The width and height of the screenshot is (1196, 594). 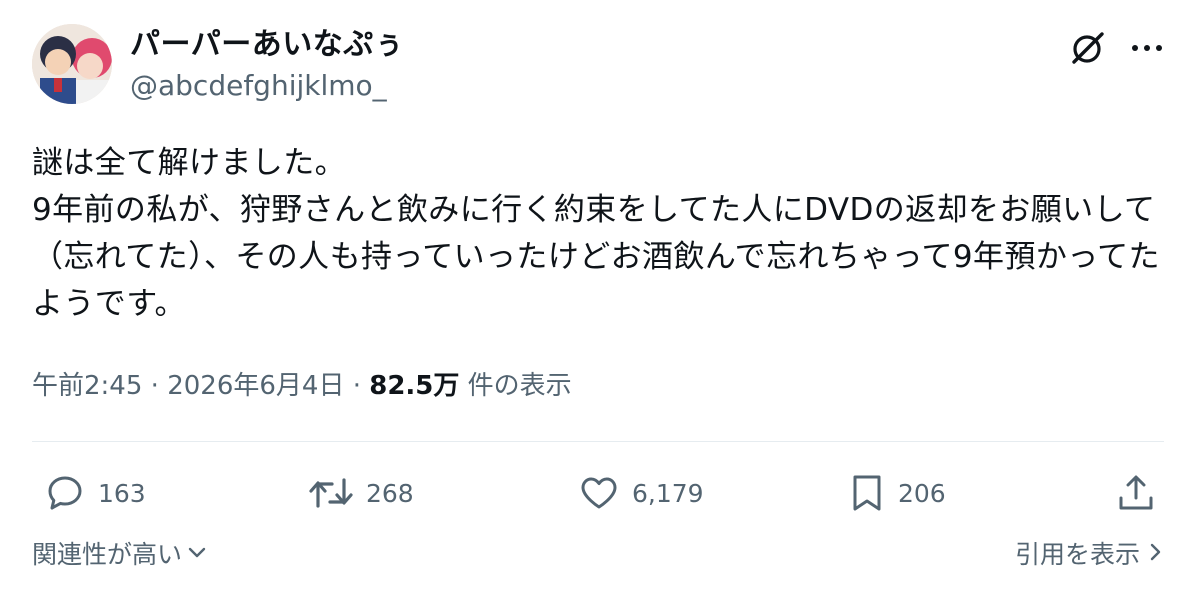 What do you see at coordinates (65, 493) in the screenshot?
I see `reply-icon` at bounding box center [65, 493].